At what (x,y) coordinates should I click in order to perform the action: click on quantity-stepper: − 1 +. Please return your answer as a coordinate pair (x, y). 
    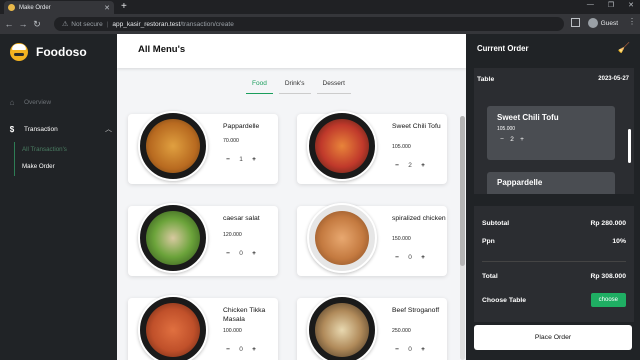
    Looking at the image, I should click on (241, 159).